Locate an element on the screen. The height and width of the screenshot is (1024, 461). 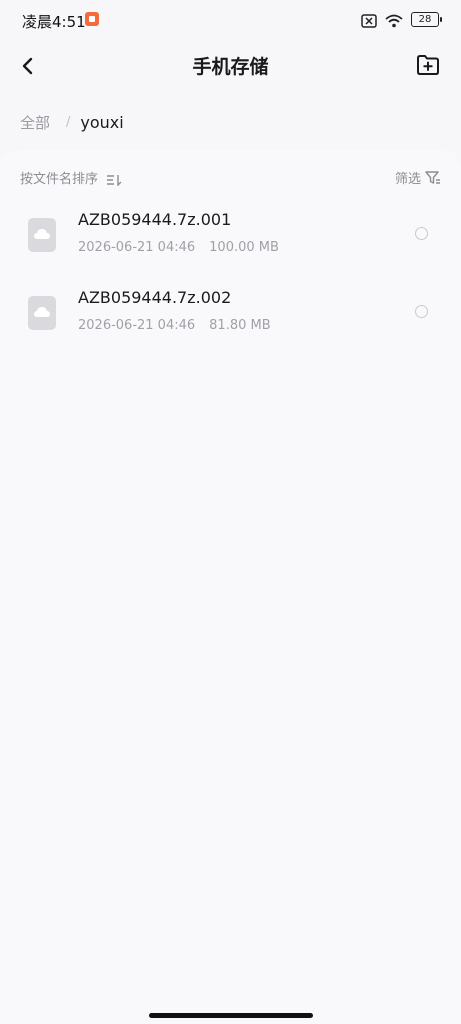
folder-plus-icon is located at coordinates (428, 65).